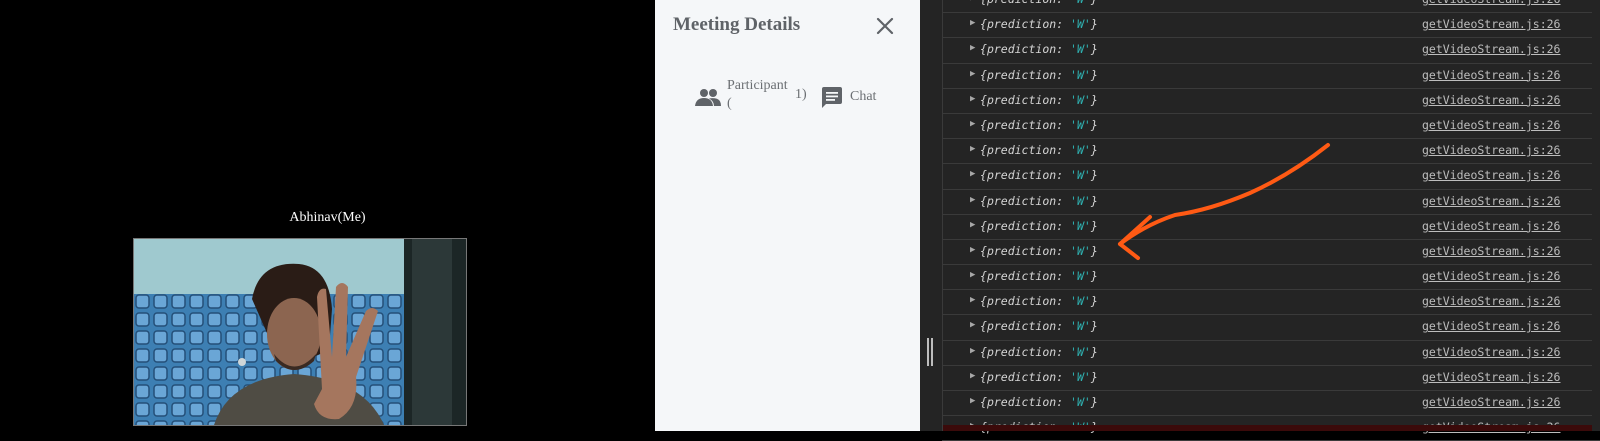 The image size is (1600, 441). I want to click on participant-name: Abhinav(Me), so click(327, 217).